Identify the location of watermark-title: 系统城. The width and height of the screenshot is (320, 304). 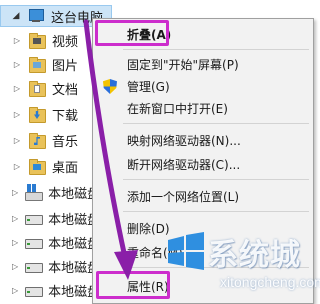
(254, 255).